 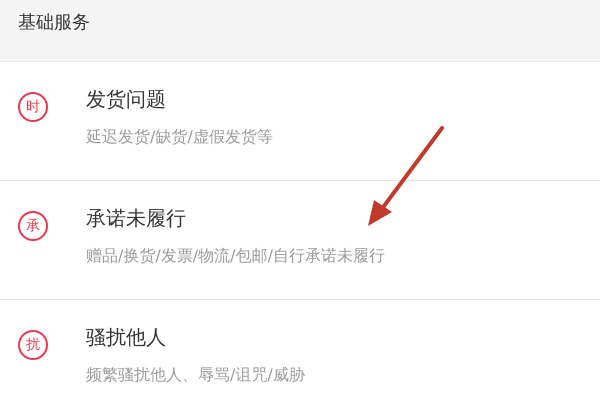 What do you see at coordinates (126, 337) in the screenshot?
I see `item-title: 骚扰他人` at bounding box center [126, 337].